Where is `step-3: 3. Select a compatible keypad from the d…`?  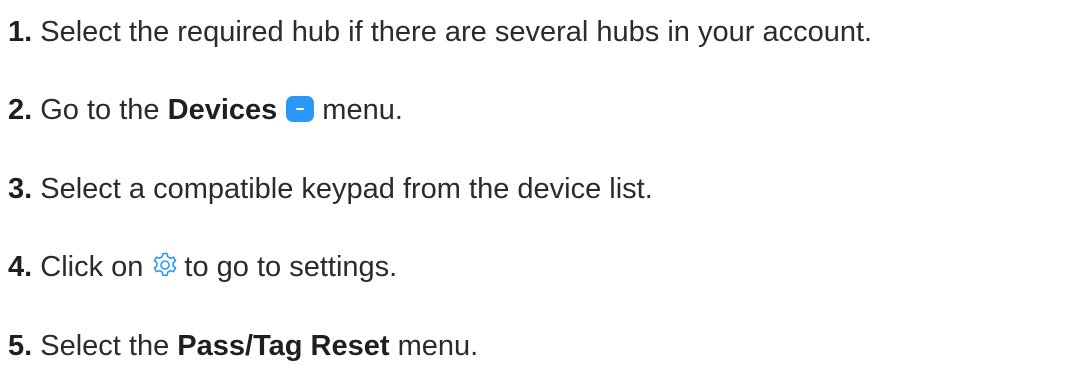 step-3: 3. Select a compatible keypad from the d… is located at coordinates (330, 189).